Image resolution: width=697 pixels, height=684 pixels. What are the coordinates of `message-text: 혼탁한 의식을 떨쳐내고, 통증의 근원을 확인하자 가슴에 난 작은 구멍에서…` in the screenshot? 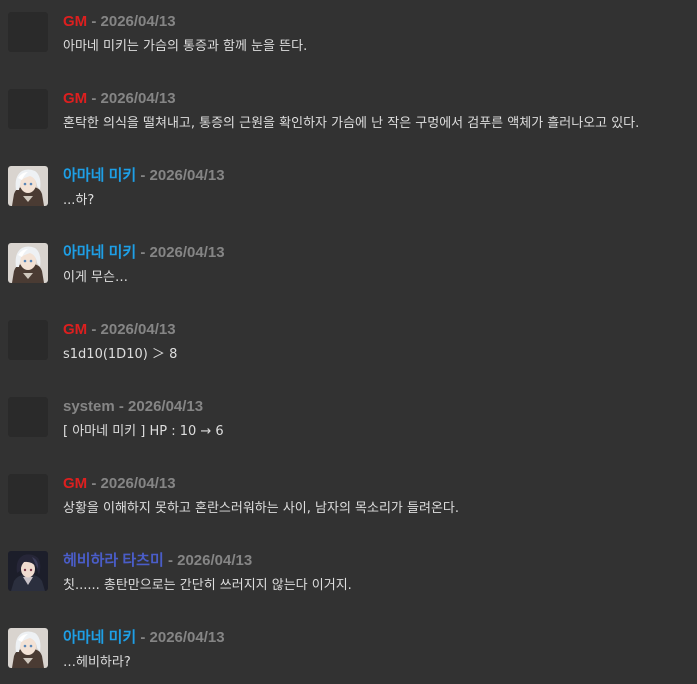 It's located at (351, 123).